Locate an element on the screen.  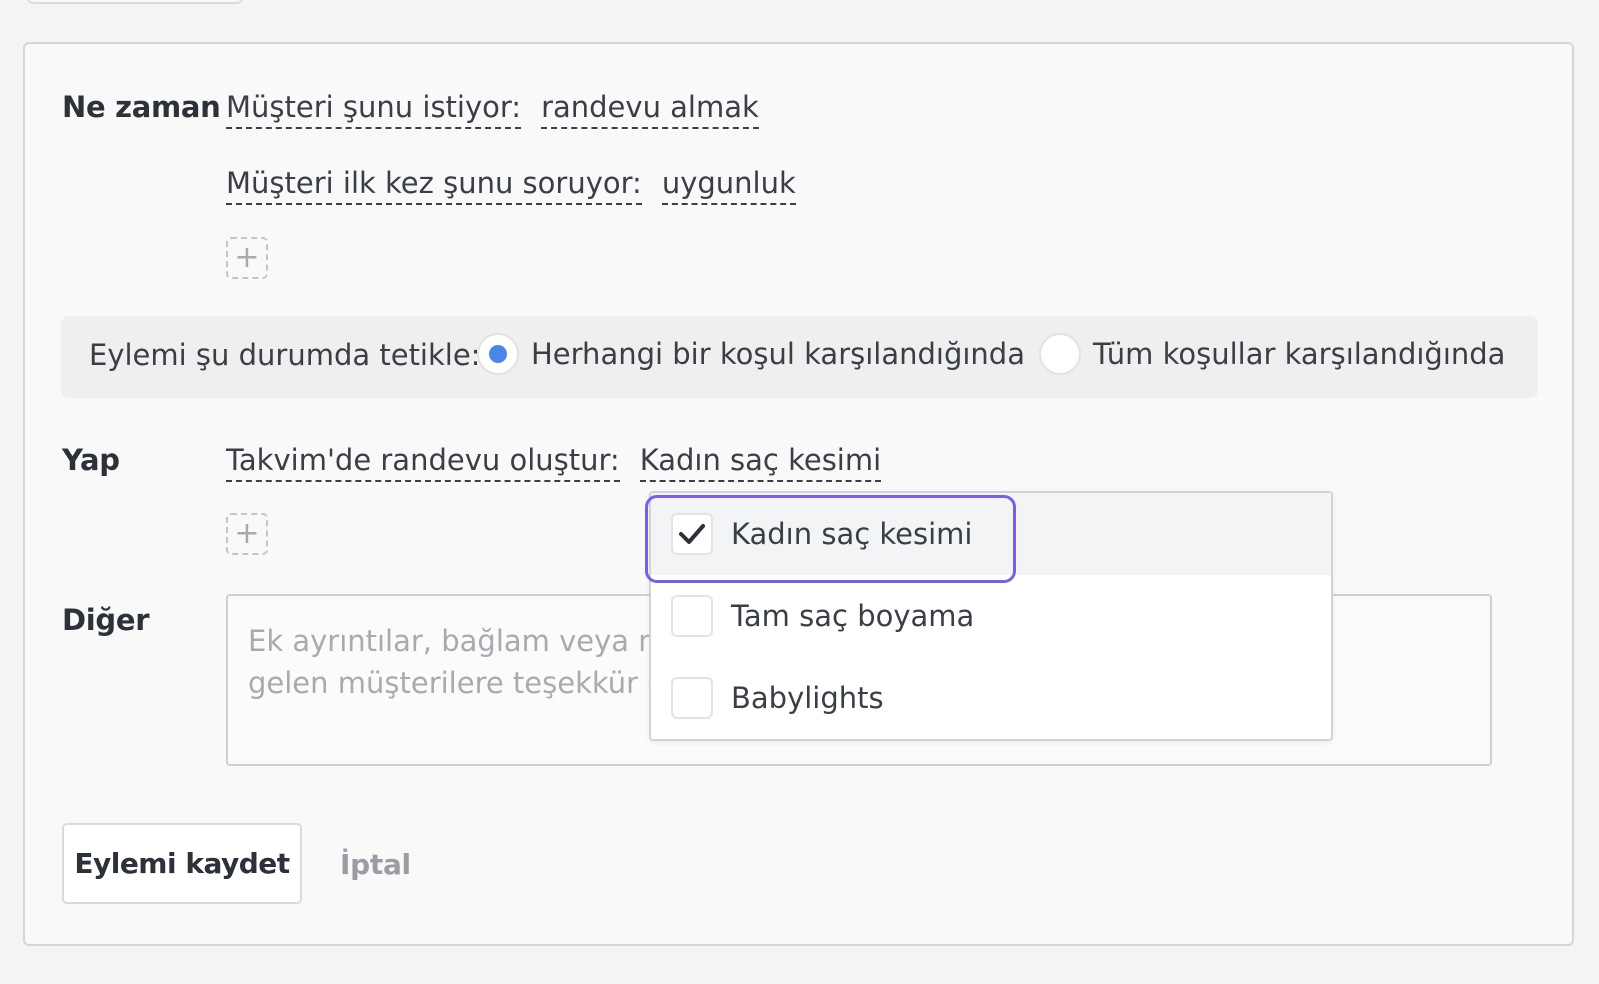
radio-dot-icon is located at coordinates (498, 354).